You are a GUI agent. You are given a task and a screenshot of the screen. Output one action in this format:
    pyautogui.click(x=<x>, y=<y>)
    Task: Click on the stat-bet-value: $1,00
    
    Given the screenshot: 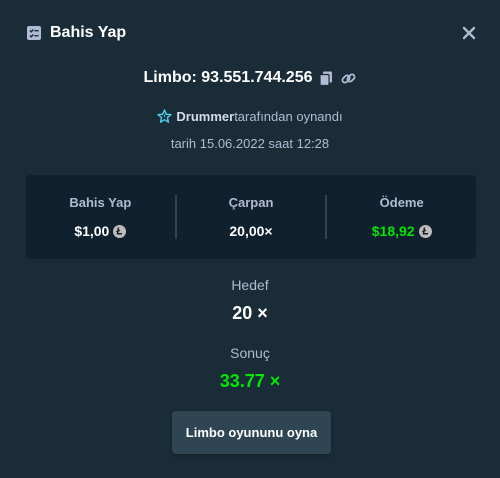 What is the action you would take?
    pyautogui.click(x=100, y=231)
    